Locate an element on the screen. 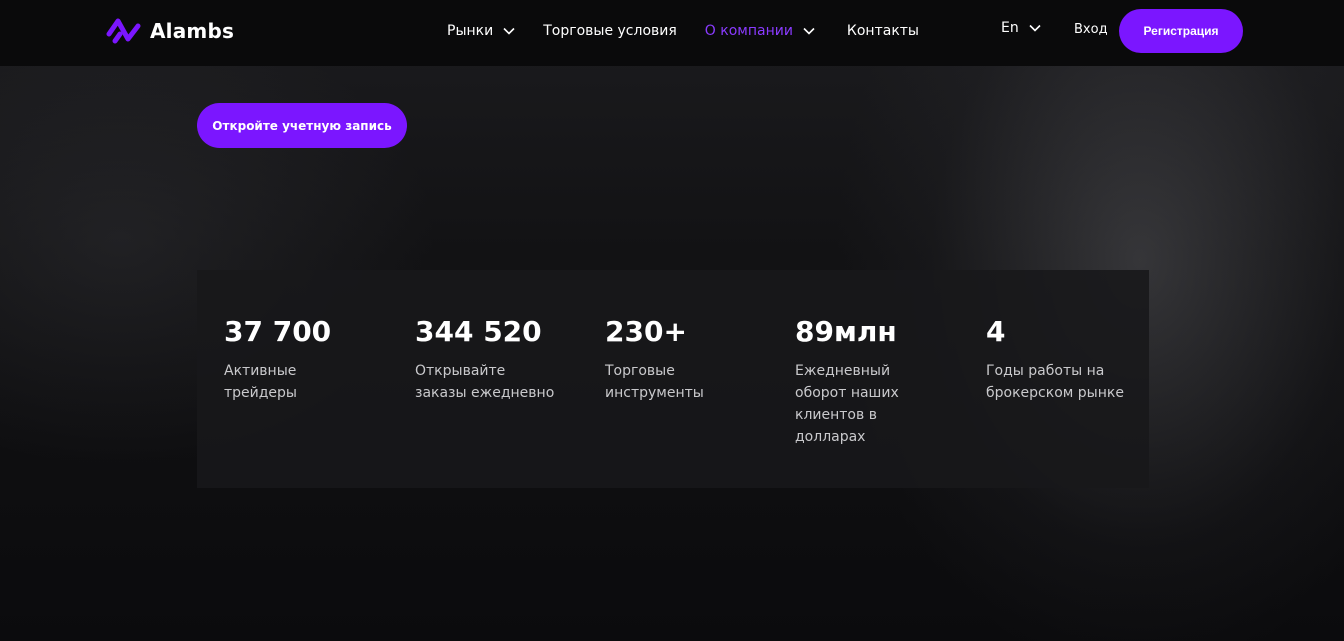 The image size is (1344, 641). stat-label: Открывайте заказы ежедневно is located at coordinates (495, 382).